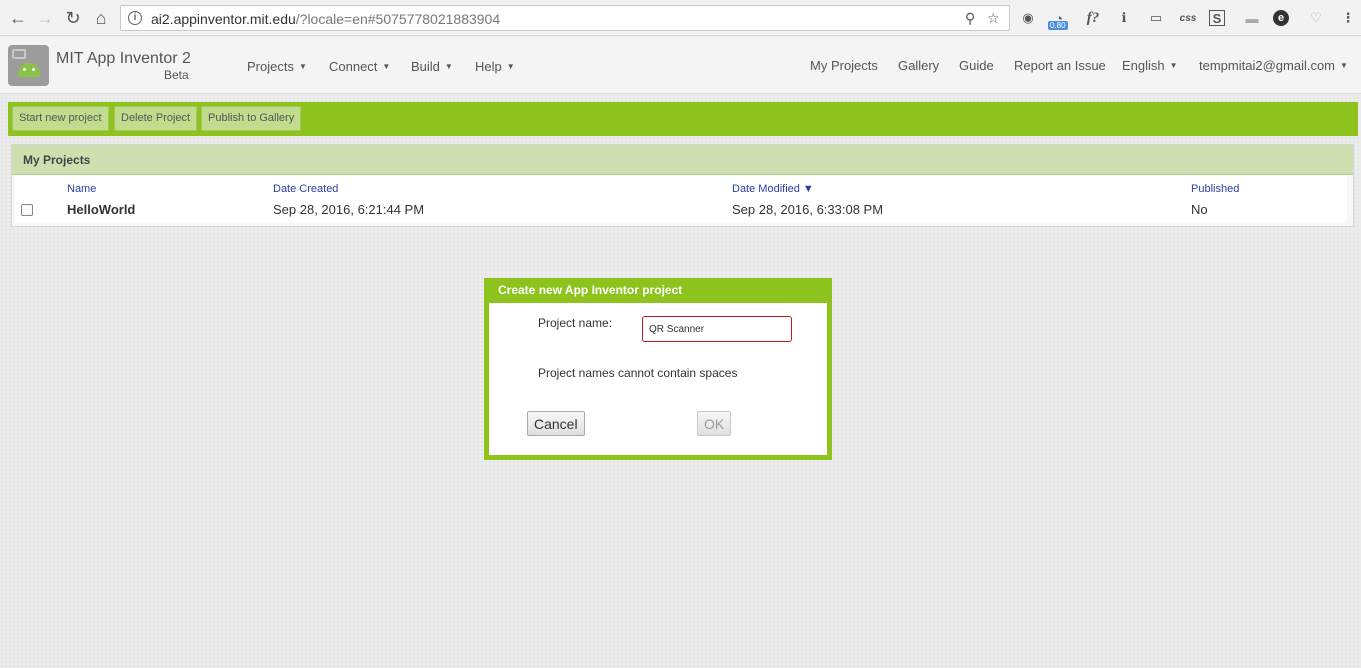 Image resolution: width=1361 pixels, height=668 pixels. Describe the element at coordinates (1143, 65) in the screenshot. I see `language-label: English` at that location.